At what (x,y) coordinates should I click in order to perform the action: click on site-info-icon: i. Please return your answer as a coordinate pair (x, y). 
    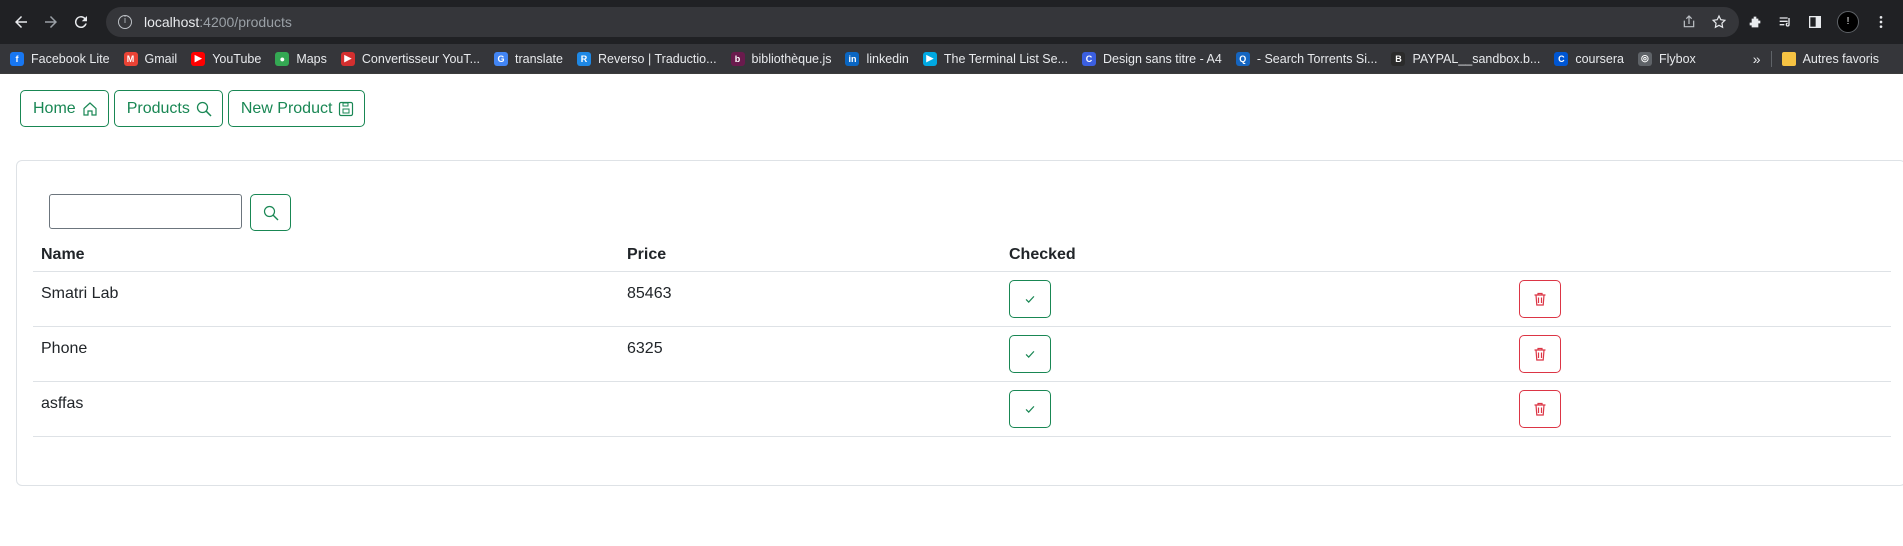
    Looking at the image, I should click on (125, 22).